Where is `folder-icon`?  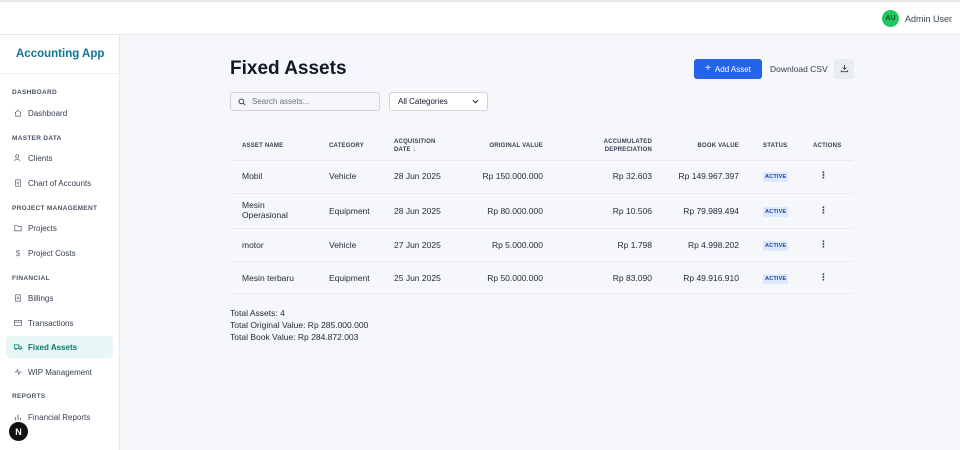 folder-icon is located at coordinates (18, 228).